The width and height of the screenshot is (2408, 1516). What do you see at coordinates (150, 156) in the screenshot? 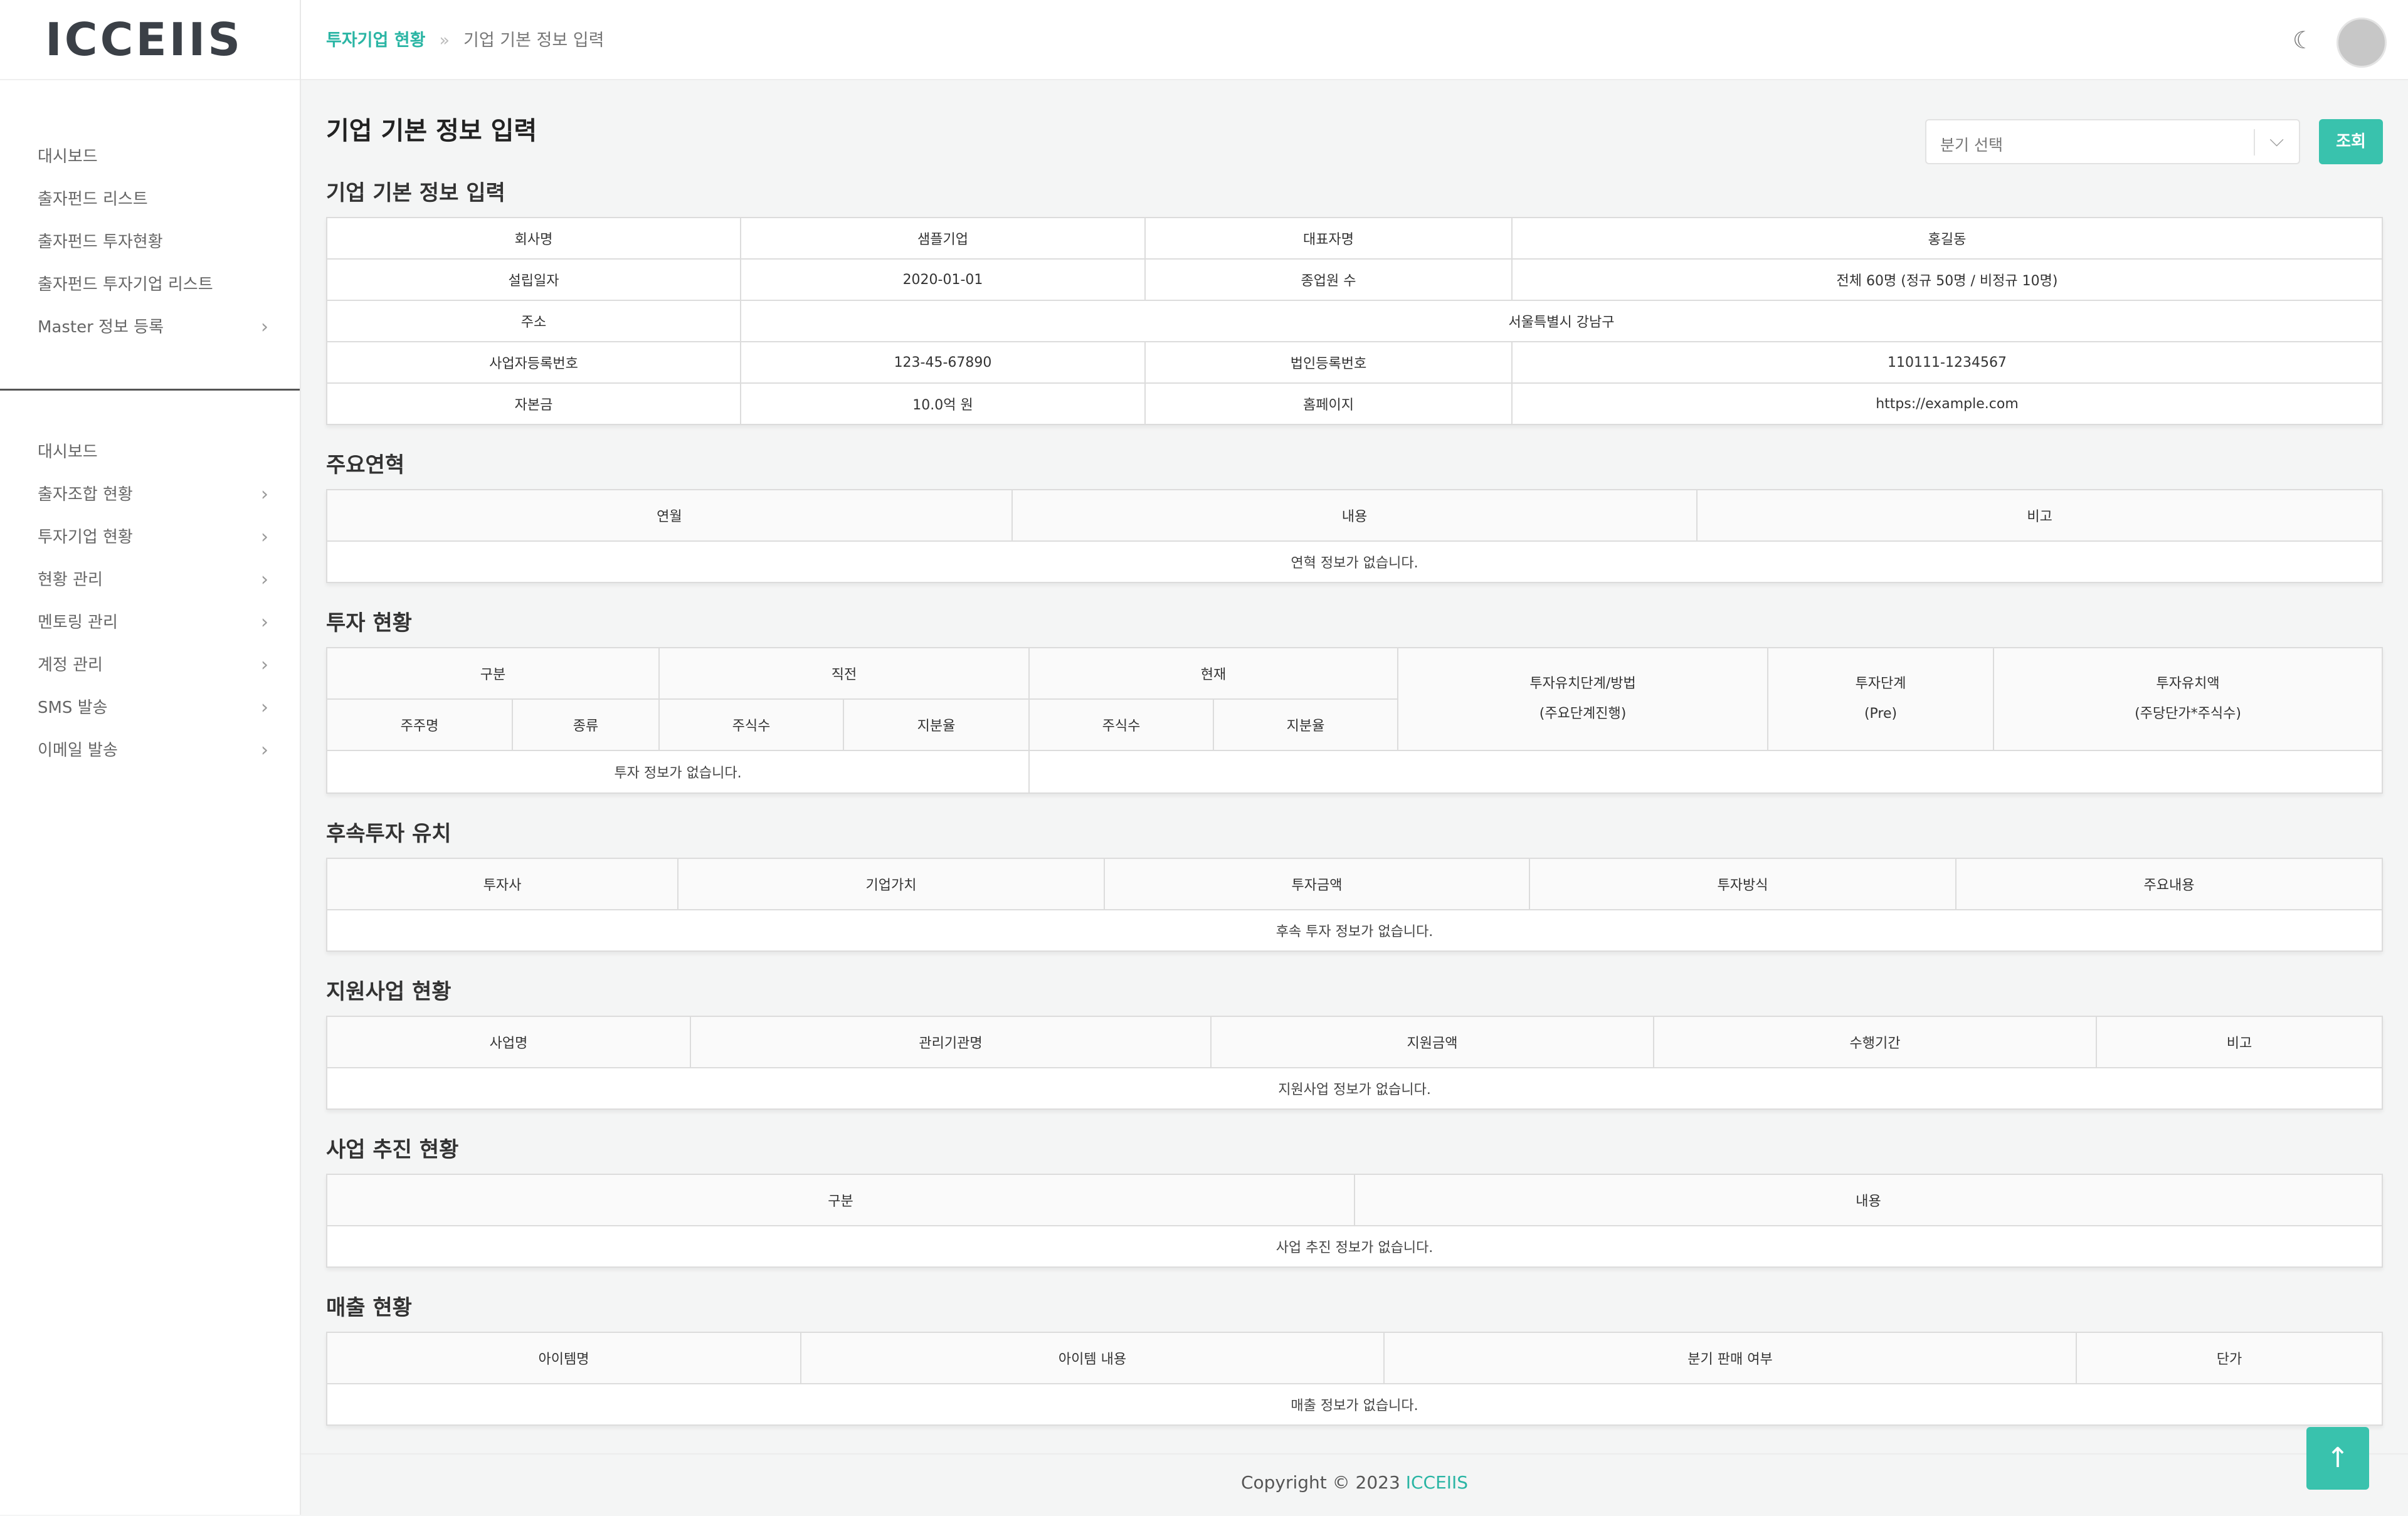
I see `sidebar-item-dashboard: 대시보드` at bounding box center [150, 156].